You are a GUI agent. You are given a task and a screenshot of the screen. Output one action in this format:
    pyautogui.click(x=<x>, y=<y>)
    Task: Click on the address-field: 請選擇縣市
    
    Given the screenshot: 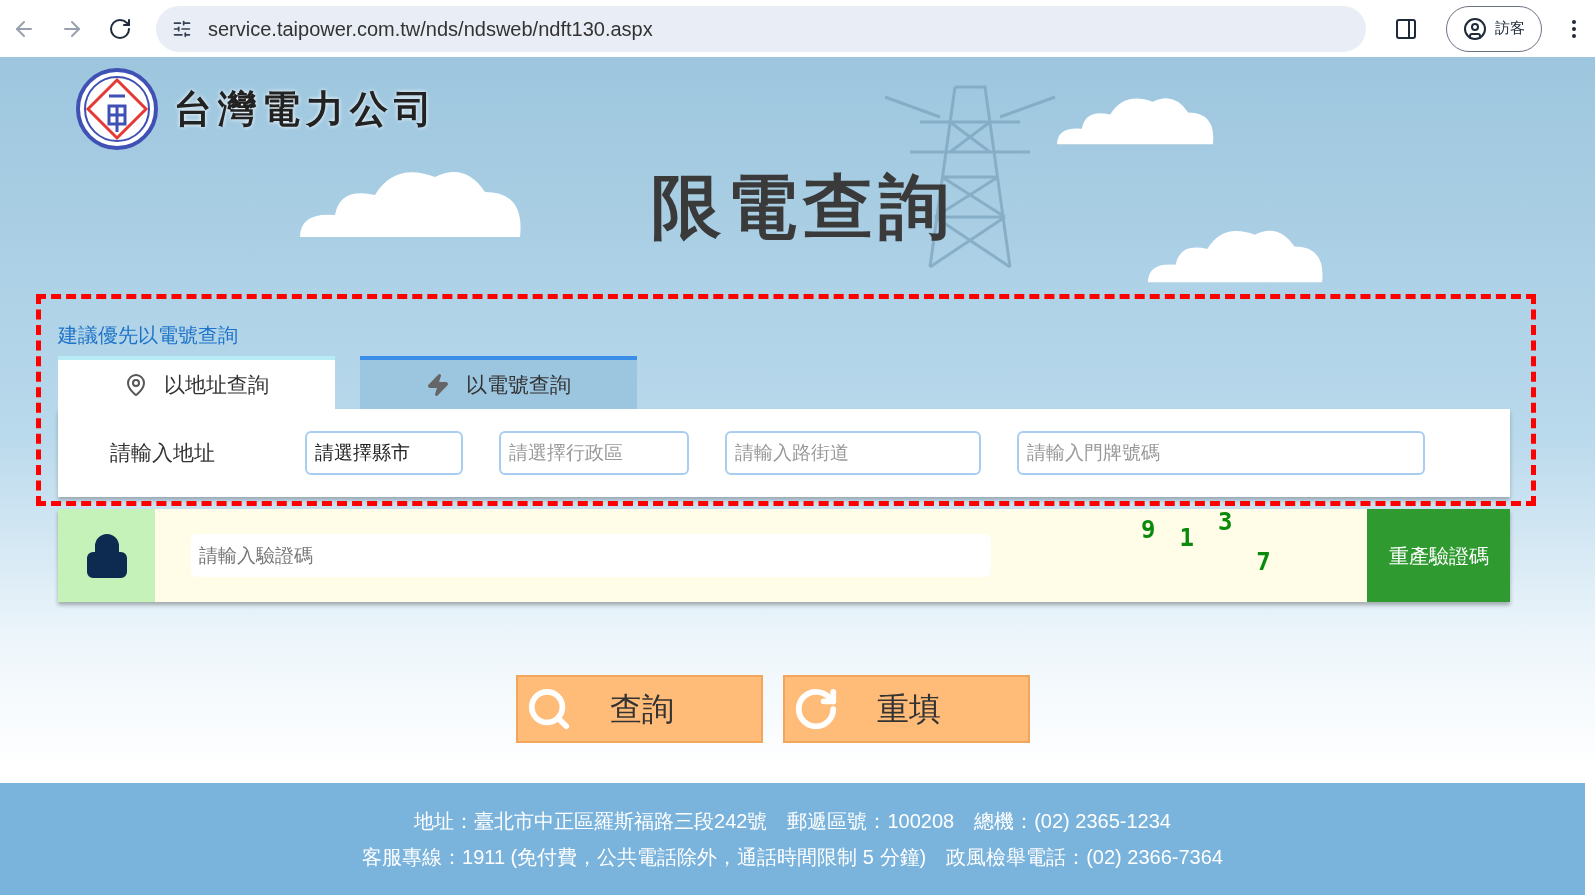 What is the action you would take?
    pyautogui.click(x=384, y=453)
    